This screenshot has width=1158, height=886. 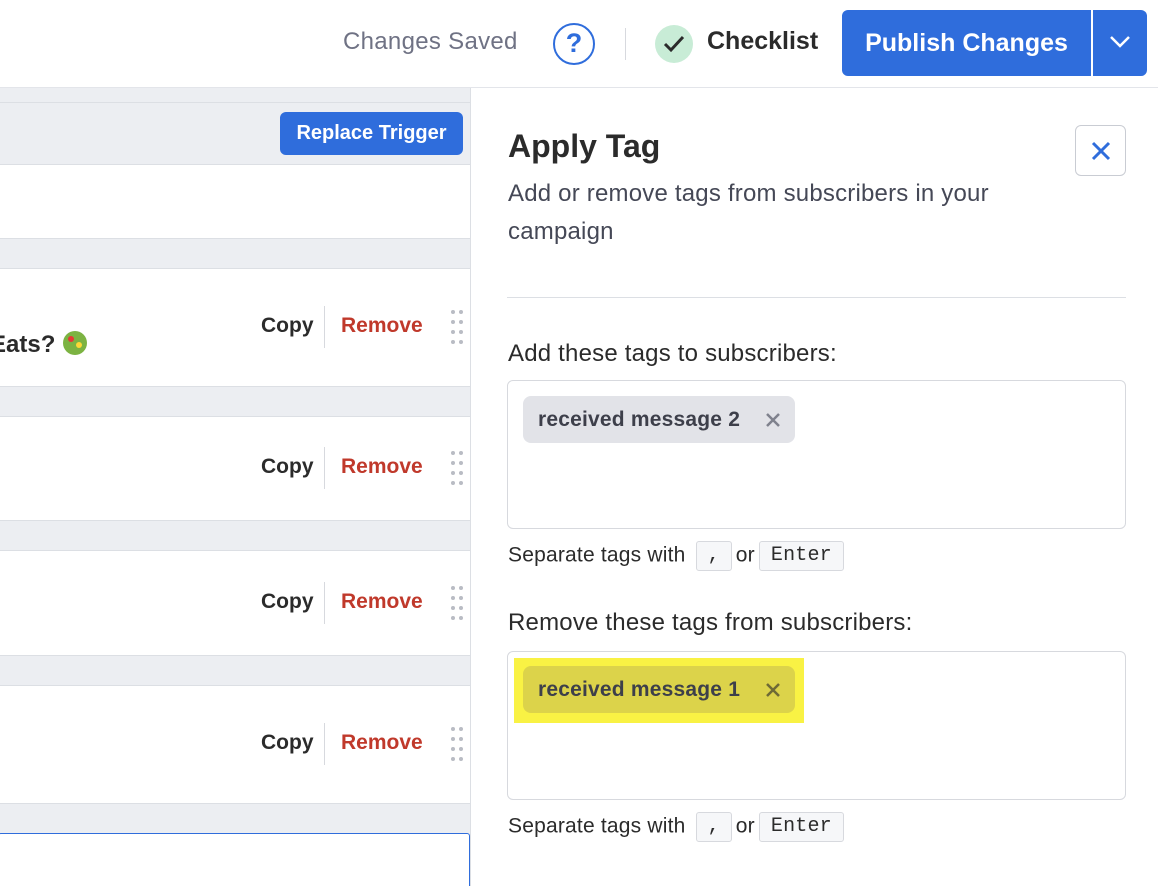 I want to click on trigger-card, so click(x=235, y=201).